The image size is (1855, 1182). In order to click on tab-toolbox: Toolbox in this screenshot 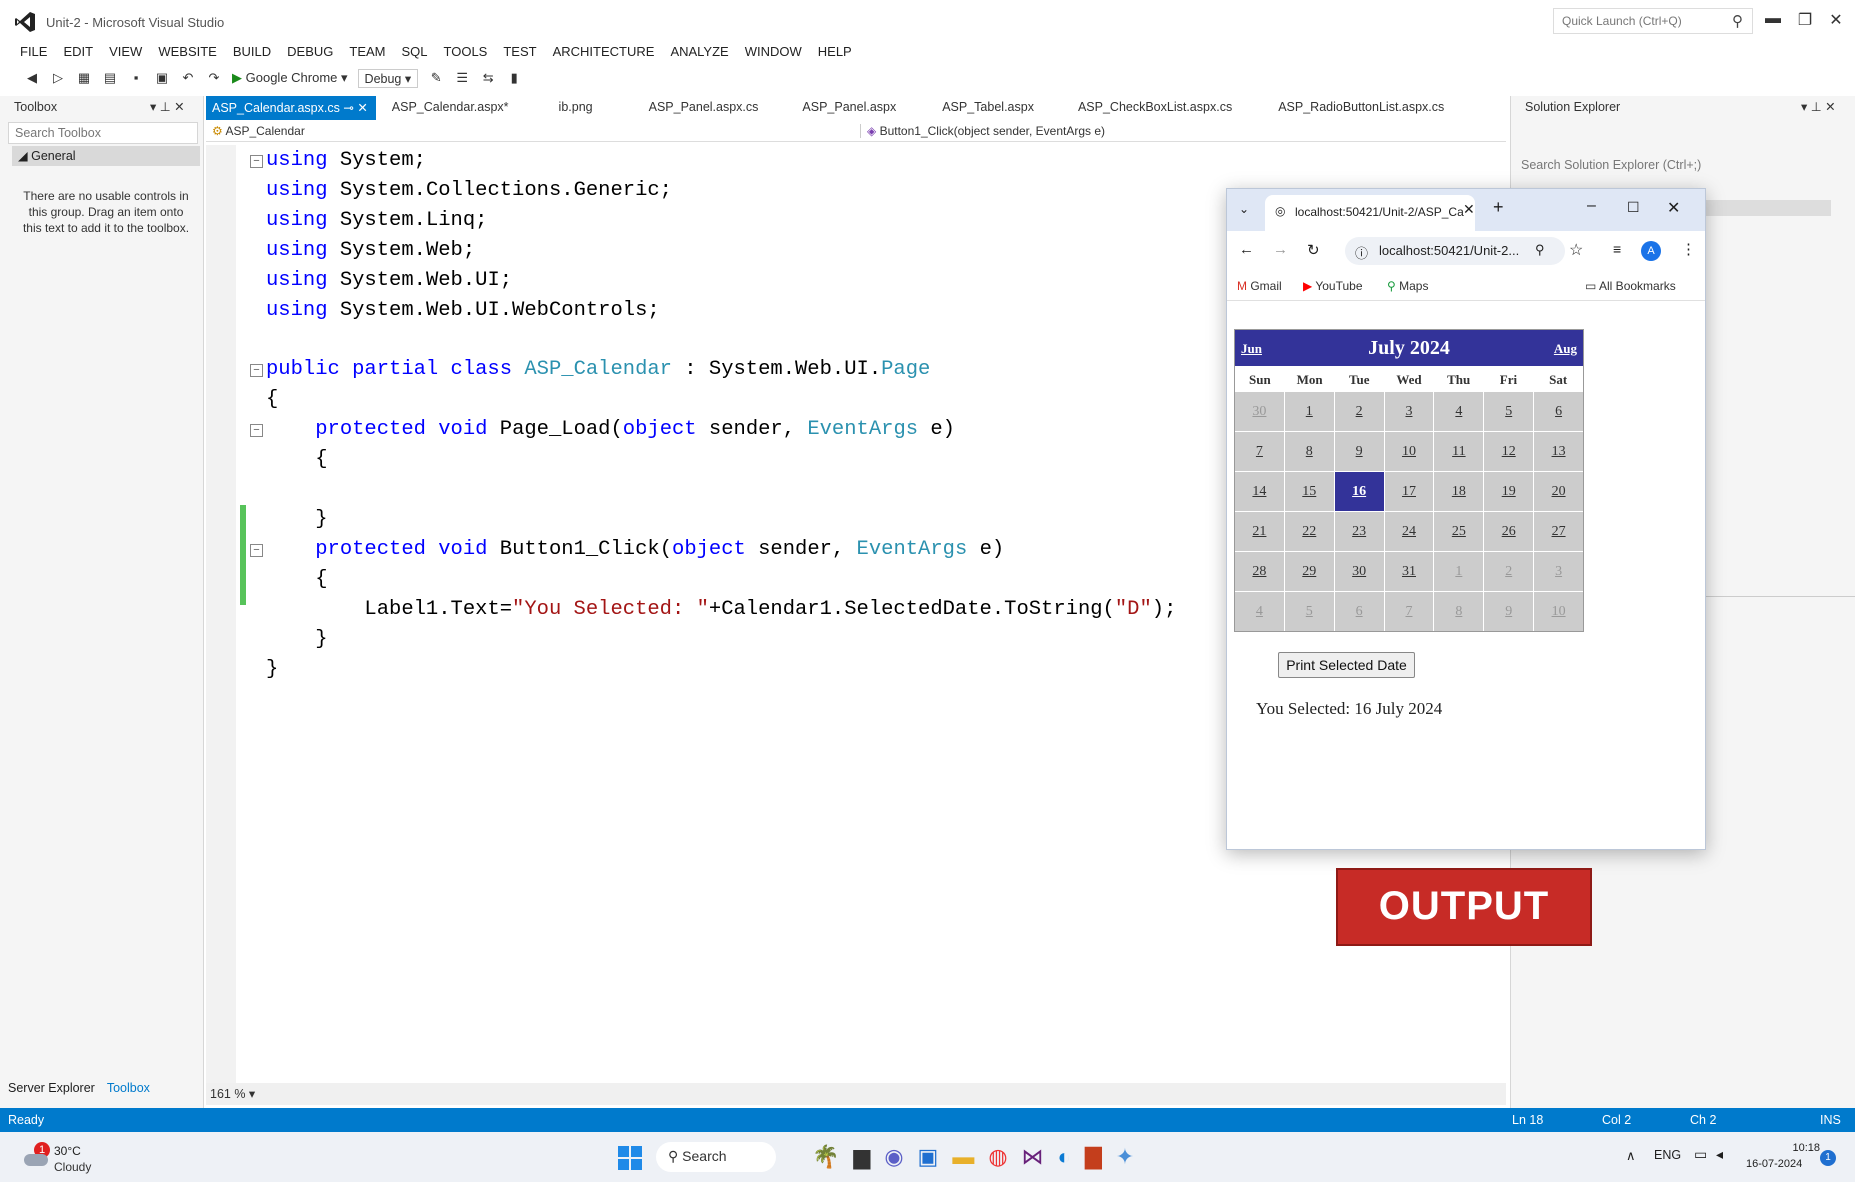, I will do `click(128, 1088)`.